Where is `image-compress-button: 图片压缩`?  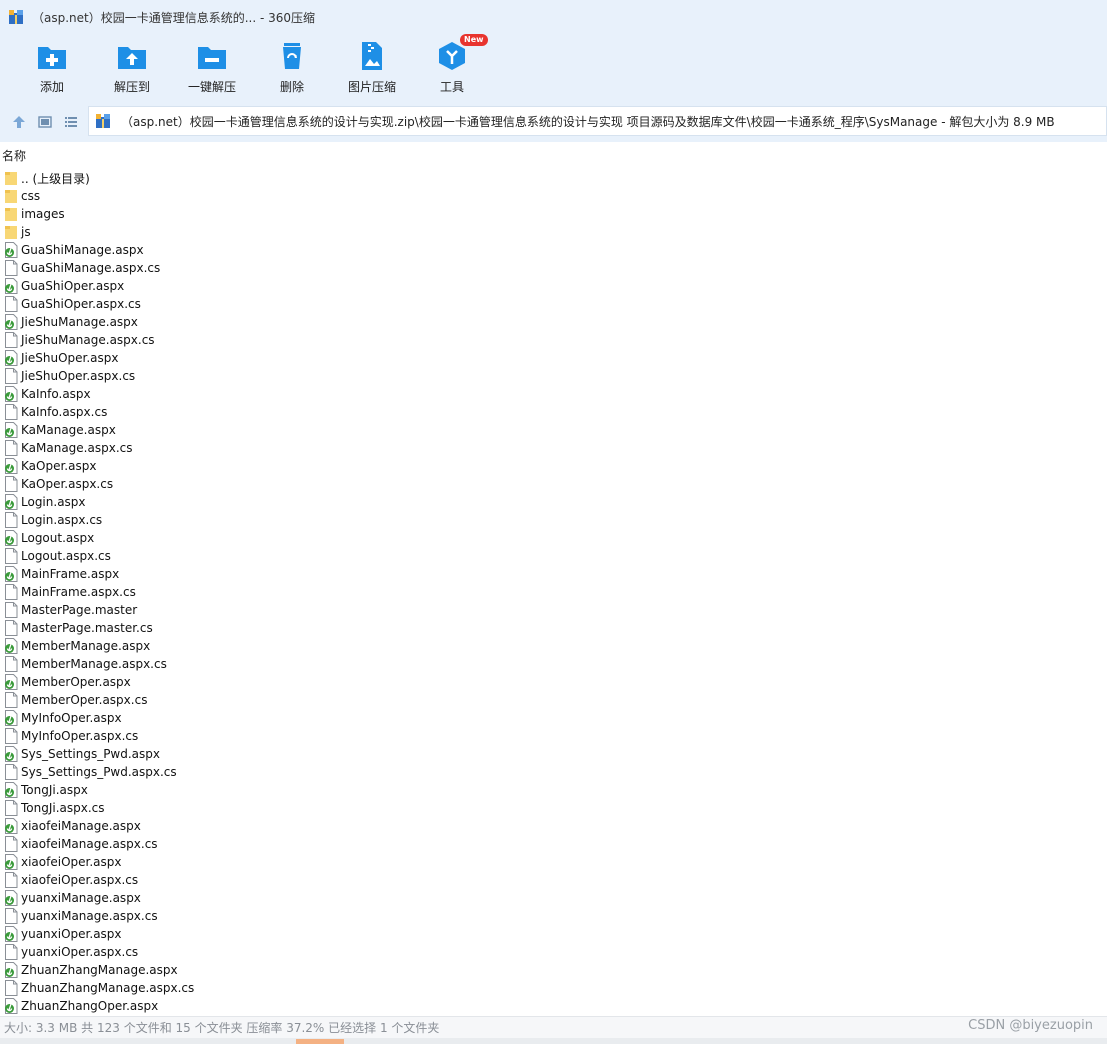
image-compress-button: 图片压缩 is located at coordinates (372, 67).